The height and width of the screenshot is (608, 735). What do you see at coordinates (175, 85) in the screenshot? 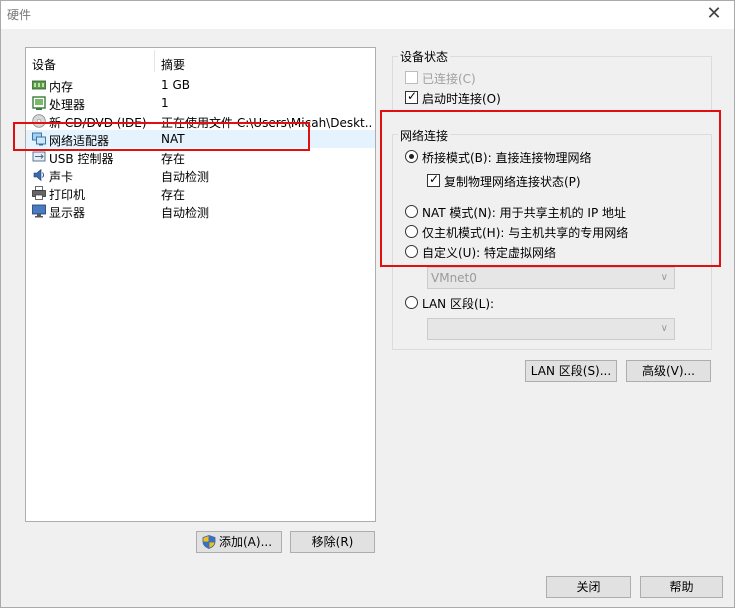
I see `device-summary: 1 GB` at bounding box center [175, 85].